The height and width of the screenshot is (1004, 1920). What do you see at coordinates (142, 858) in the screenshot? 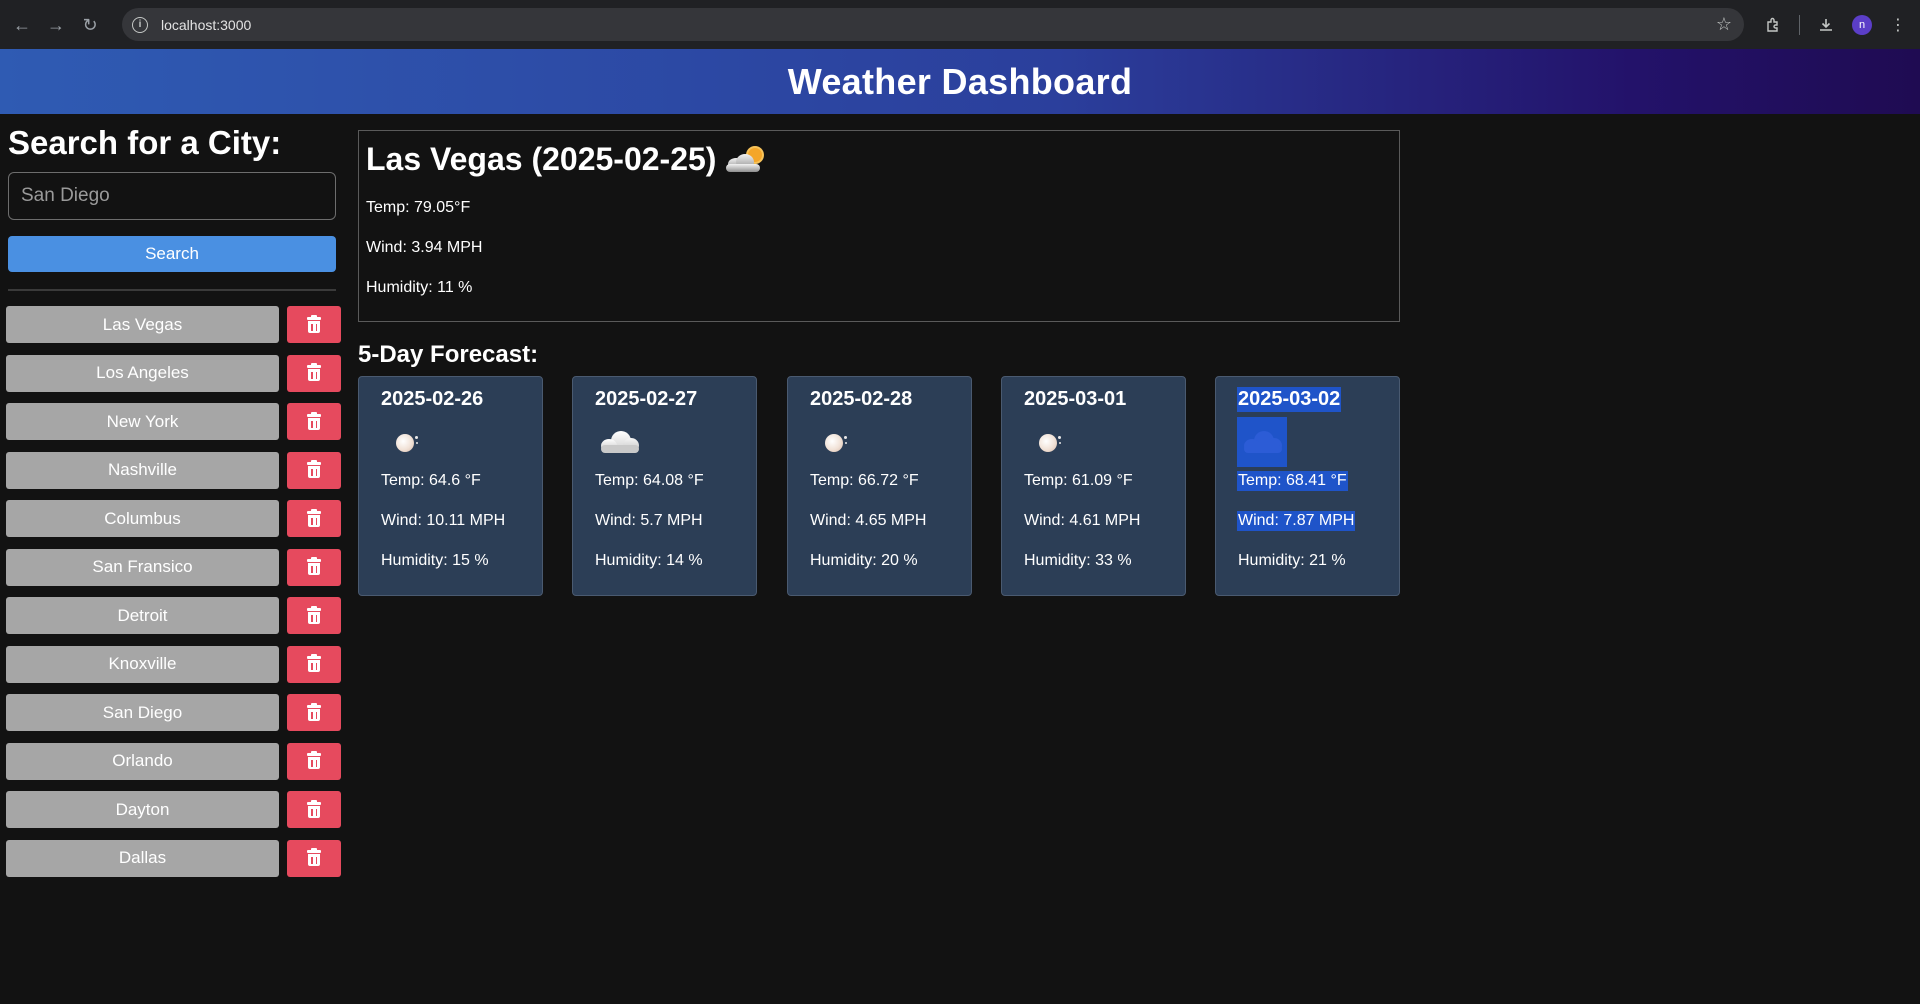
I see `history-city-button: Dallas` at bounding box center [142, 858].